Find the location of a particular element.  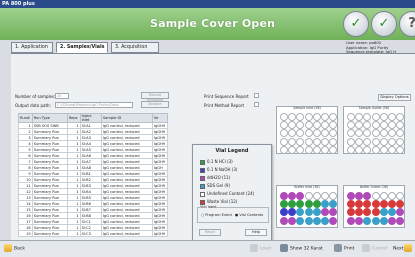

show-32karat-button: Show 32 Karat is located at coordinates (301, 249).